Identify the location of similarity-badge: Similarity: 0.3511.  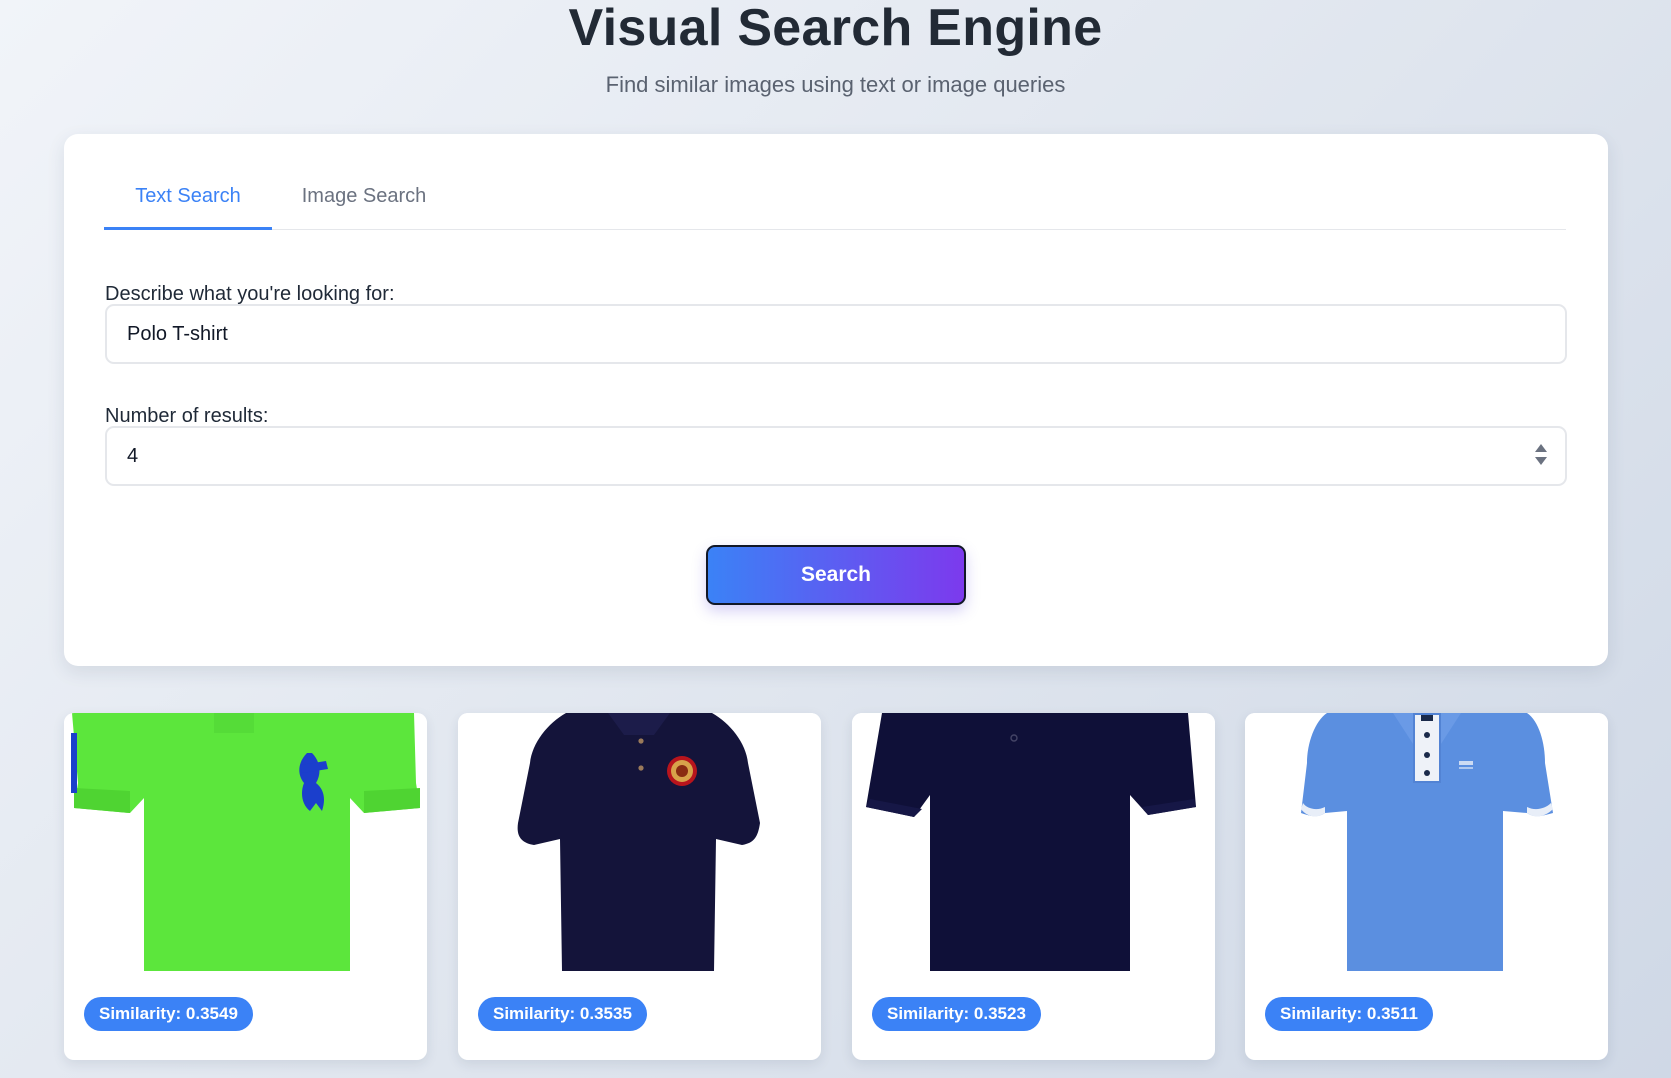
(1349, 1014).